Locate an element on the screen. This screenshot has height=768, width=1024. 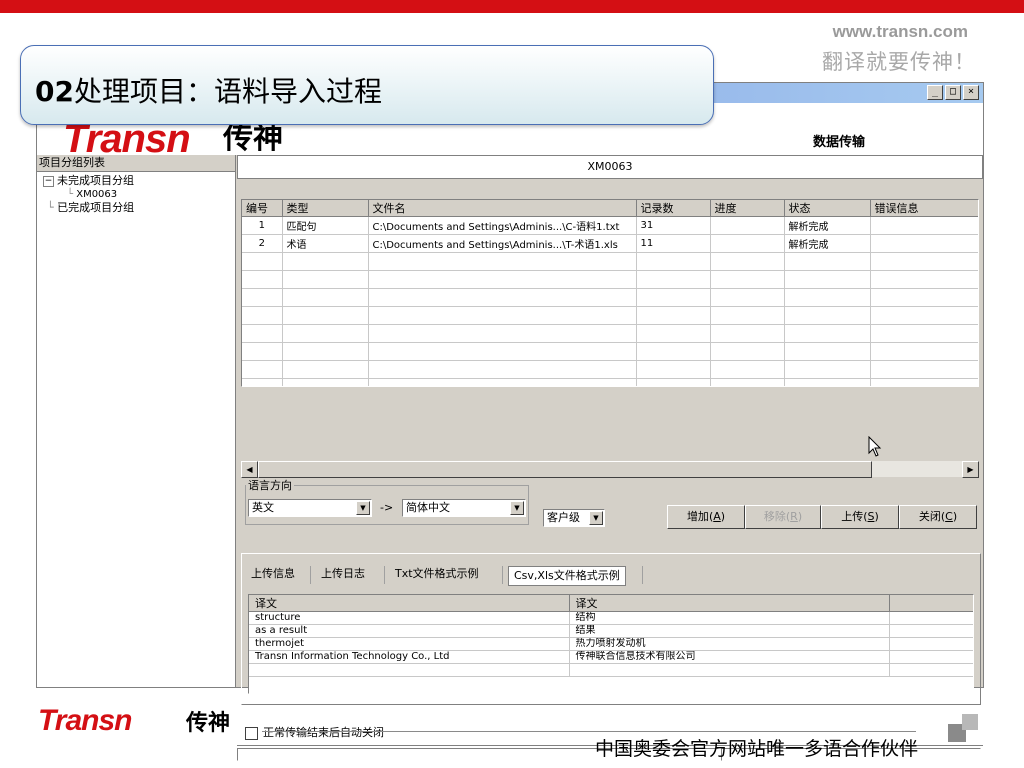
scroll-right-icon: ▶ is located at coordinates (970, 469).